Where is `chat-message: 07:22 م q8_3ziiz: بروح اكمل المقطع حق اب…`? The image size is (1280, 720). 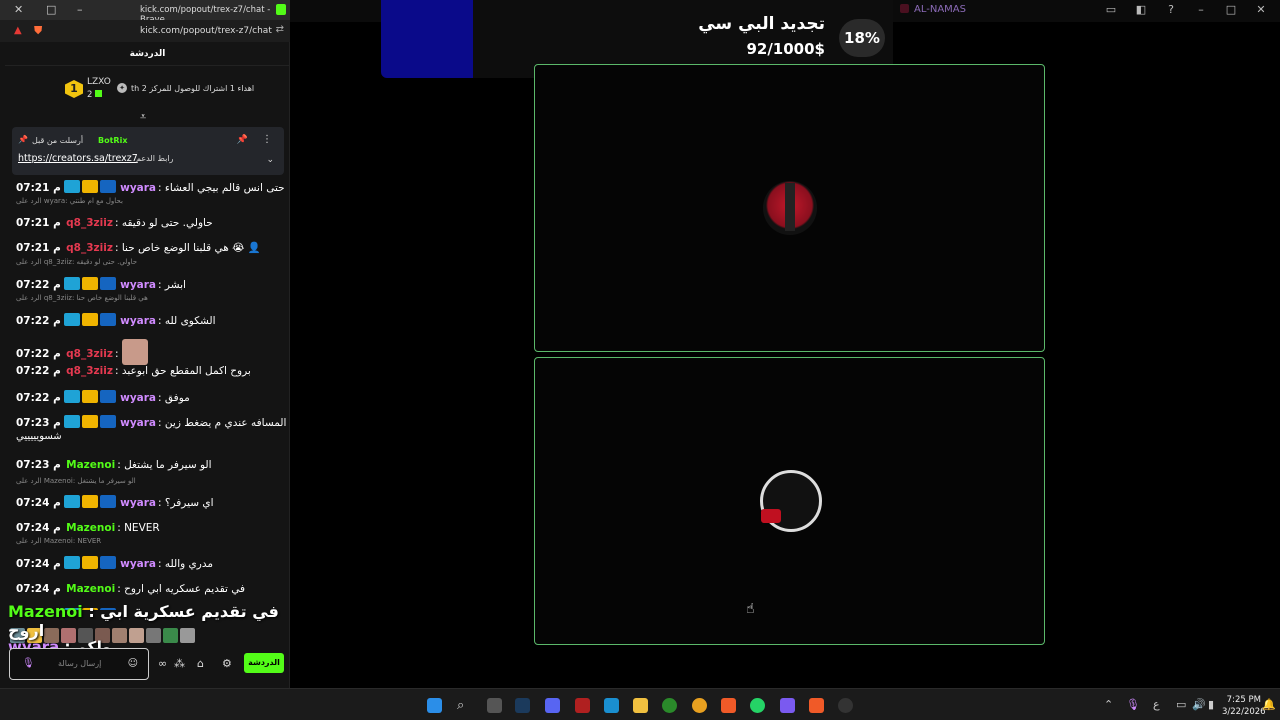
chat-message: 07:22 م q8_3ziiz: بروح اكمل المقطع حق اب… is located at coordinates (152, 371).